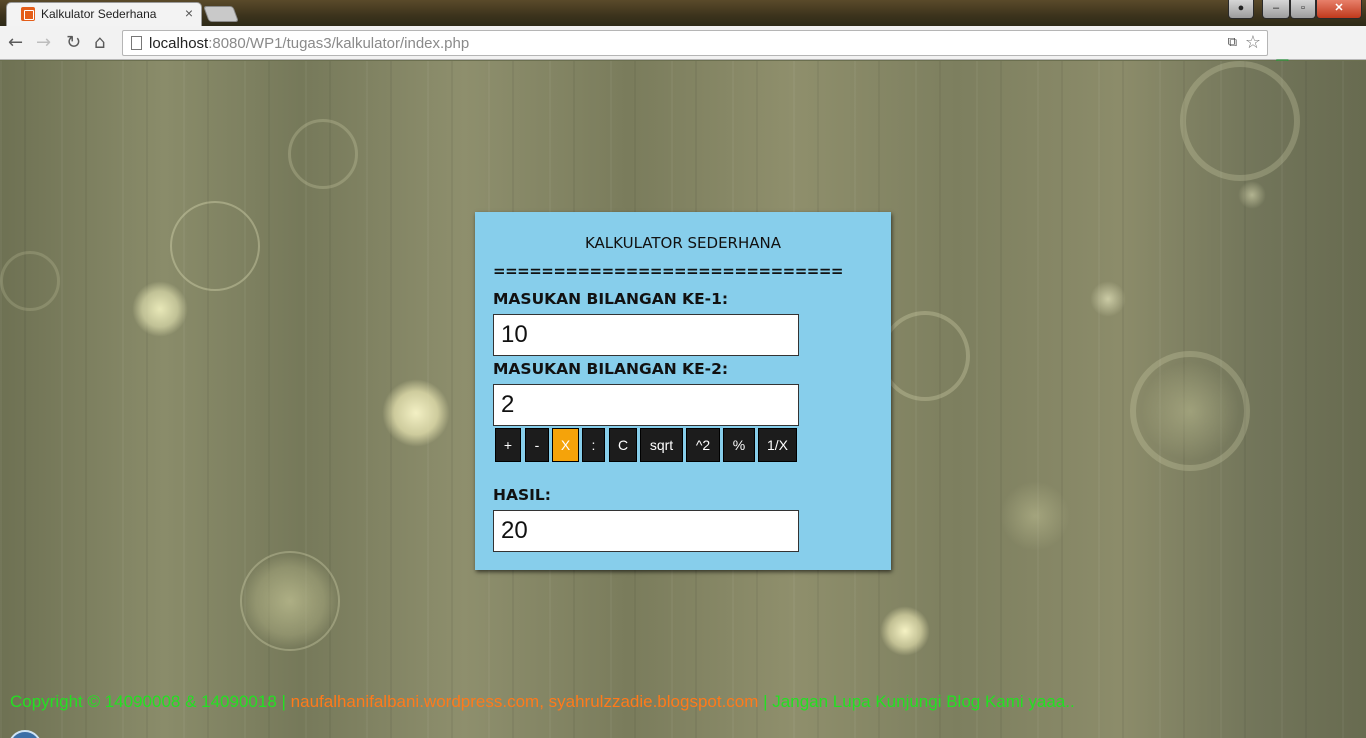 The height and width of the screenshot is (738, 1366). Describe the element at coordinates (28, 14) in the screenshot. I see `xampp-favicon-icon` at that location.